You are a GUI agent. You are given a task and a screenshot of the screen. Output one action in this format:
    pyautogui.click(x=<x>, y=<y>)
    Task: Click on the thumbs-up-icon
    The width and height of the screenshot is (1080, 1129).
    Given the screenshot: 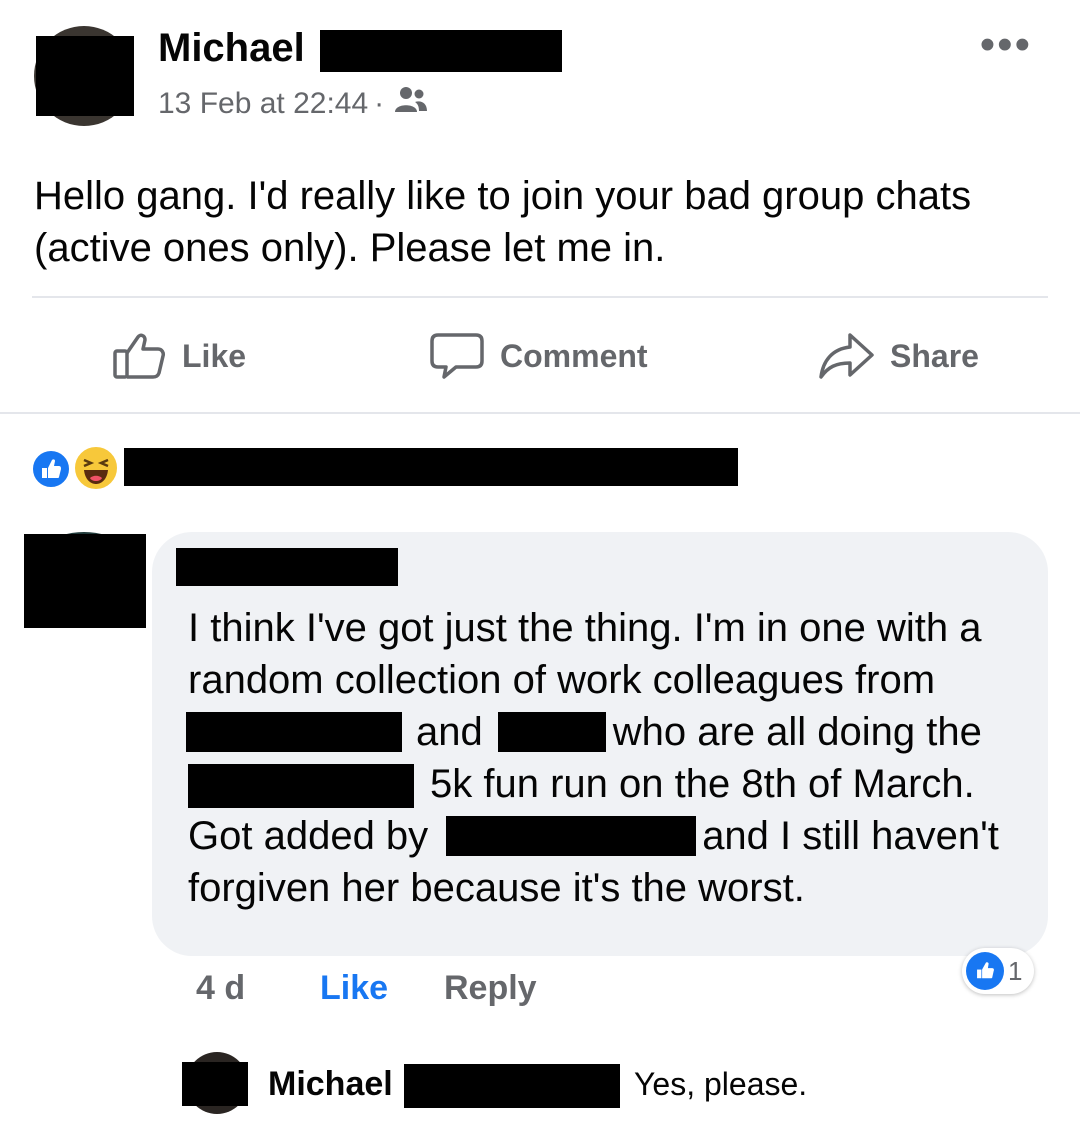 What is the action you would take?
    pyautogui.click(x=139, y=356)
    